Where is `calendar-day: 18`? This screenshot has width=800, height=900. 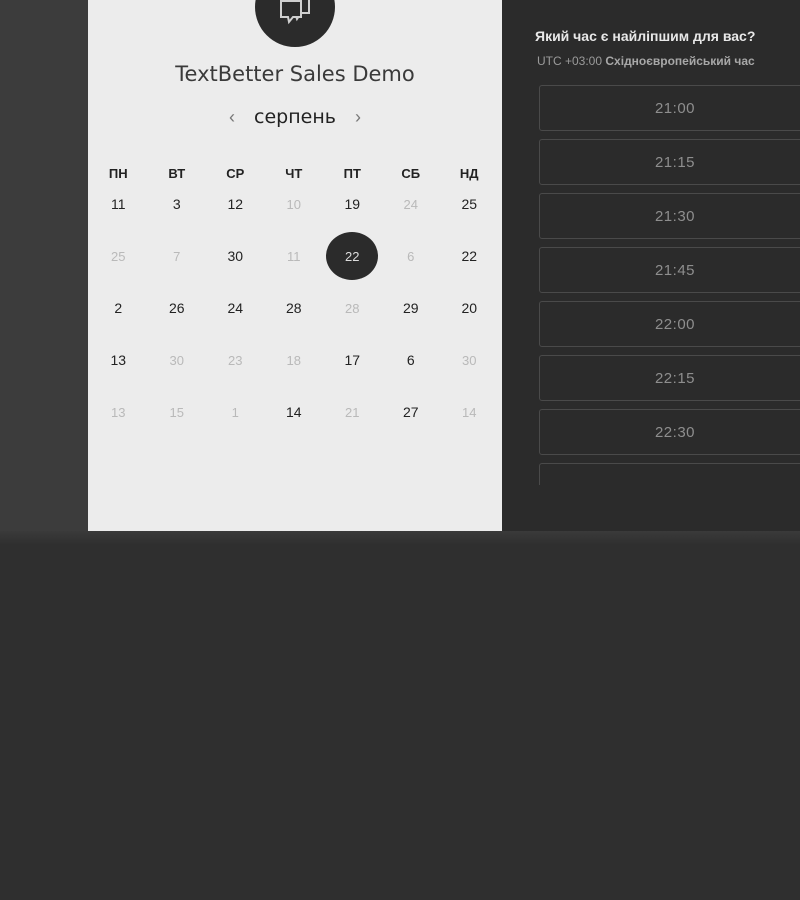 calendar-day: 18 is located at coordinates (294, 360).